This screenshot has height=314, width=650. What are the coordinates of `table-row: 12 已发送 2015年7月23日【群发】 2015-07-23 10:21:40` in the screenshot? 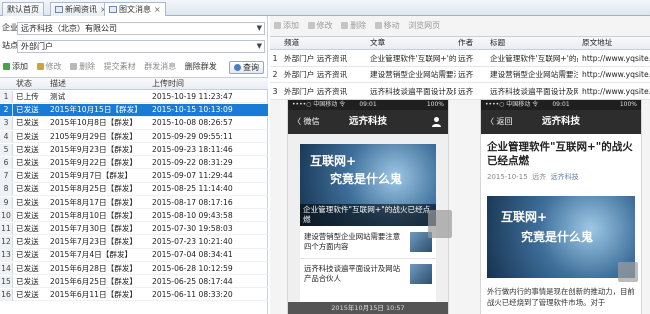 It's located at (134, 242).